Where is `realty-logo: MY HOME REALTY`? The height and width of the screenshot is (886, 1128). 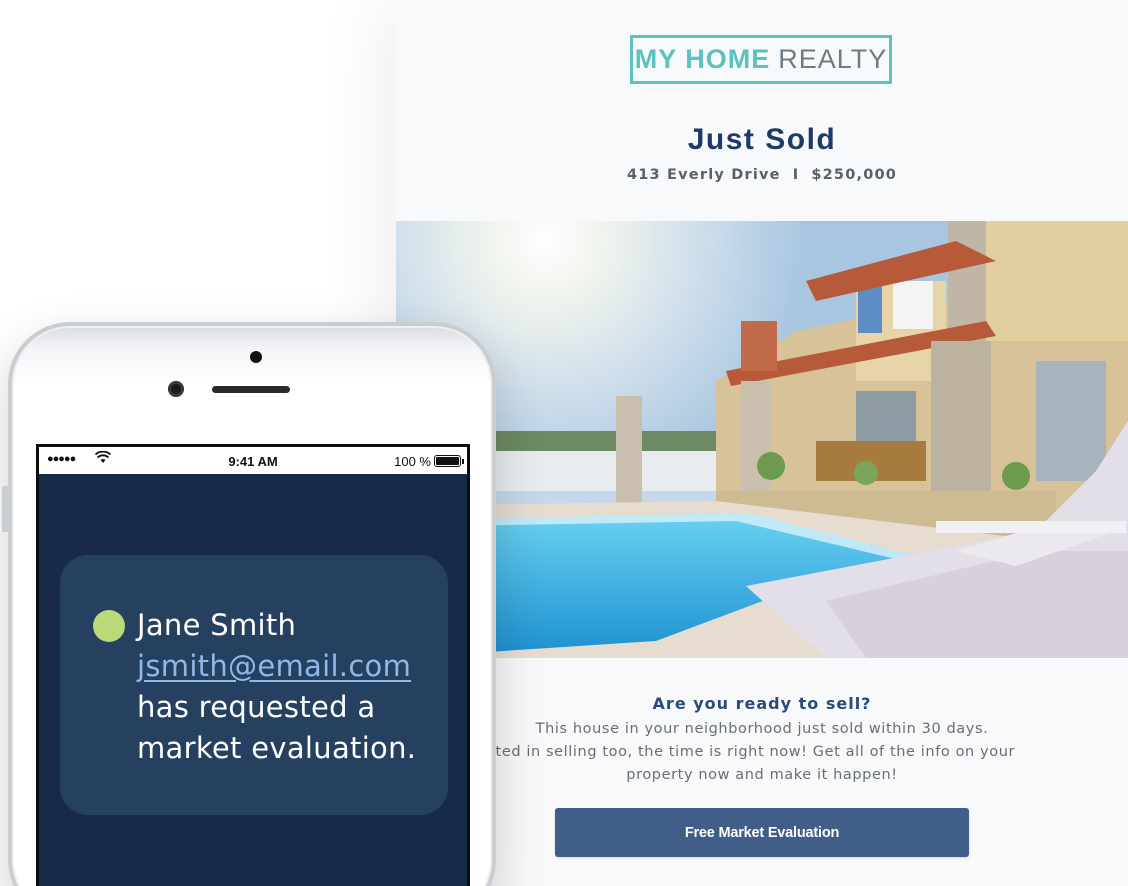
realty-logo: MY HOME REALTY is located at coordinates (761, 59).